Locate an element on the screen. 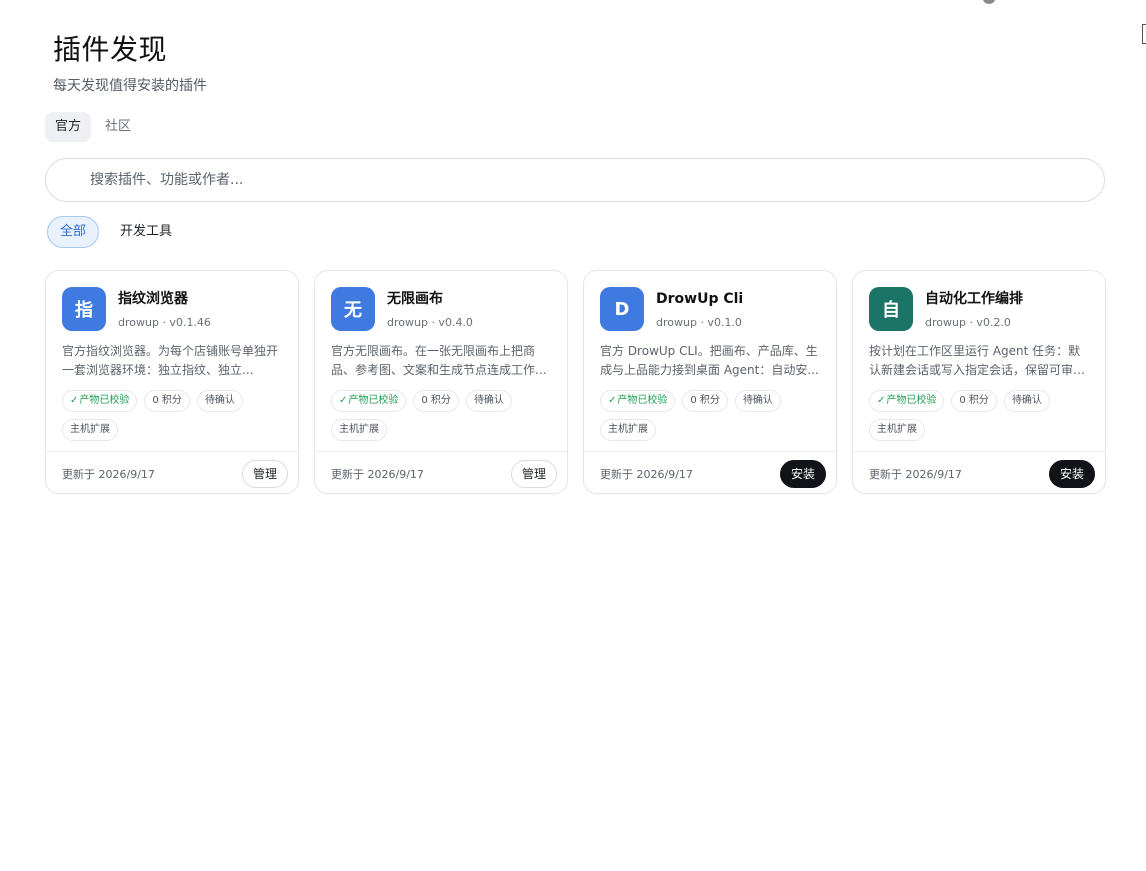  plugin-author-version: drowup · v0.1.46 is located at coordinates (164, 322).